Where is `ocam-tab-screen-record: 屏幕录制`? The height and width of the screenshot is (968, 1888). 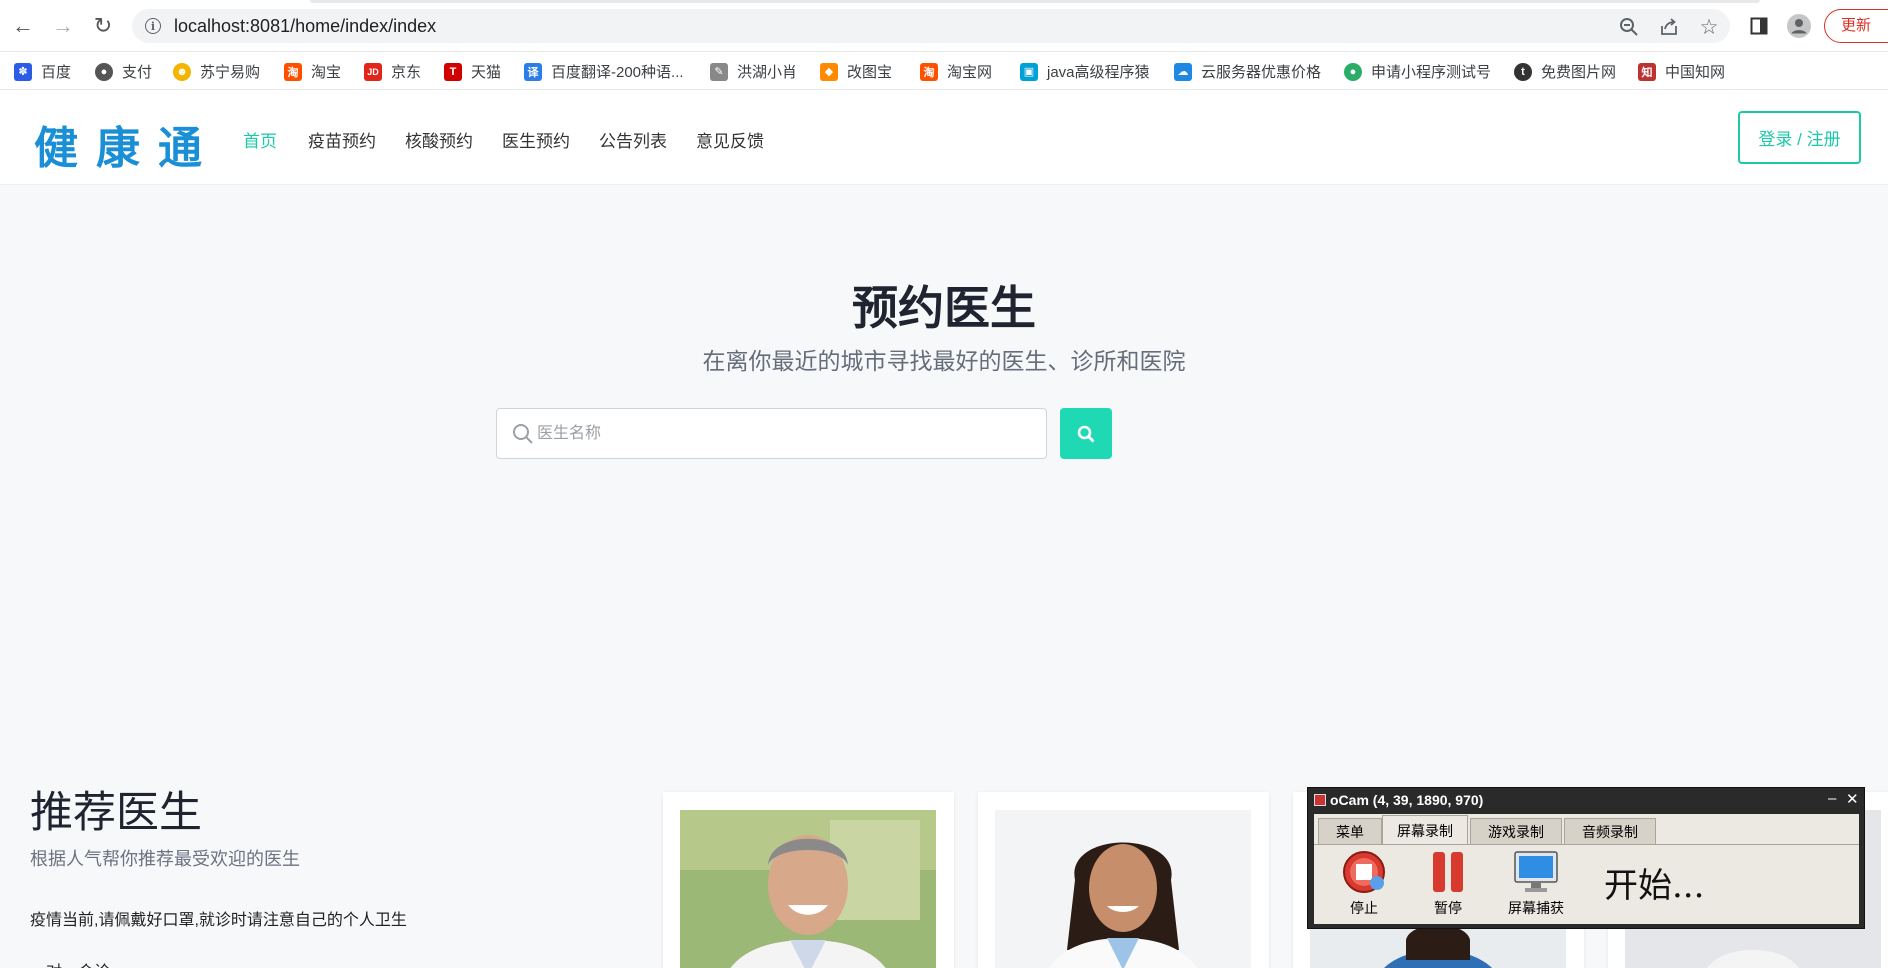 ocam-tab-screen-record: 屏幕录制 is located at coordinates (1425, 830).